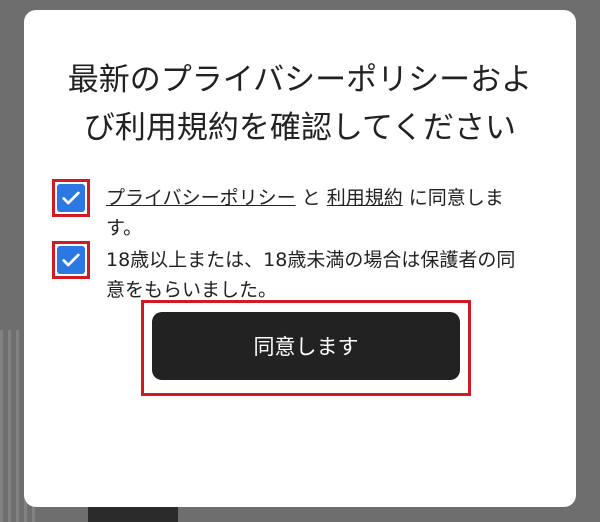  What do you see at coordinates (201, 198) in the screenshot?
I see `privacy-policy-link: プライバシーポリシー` at bounding box center [201, 198].